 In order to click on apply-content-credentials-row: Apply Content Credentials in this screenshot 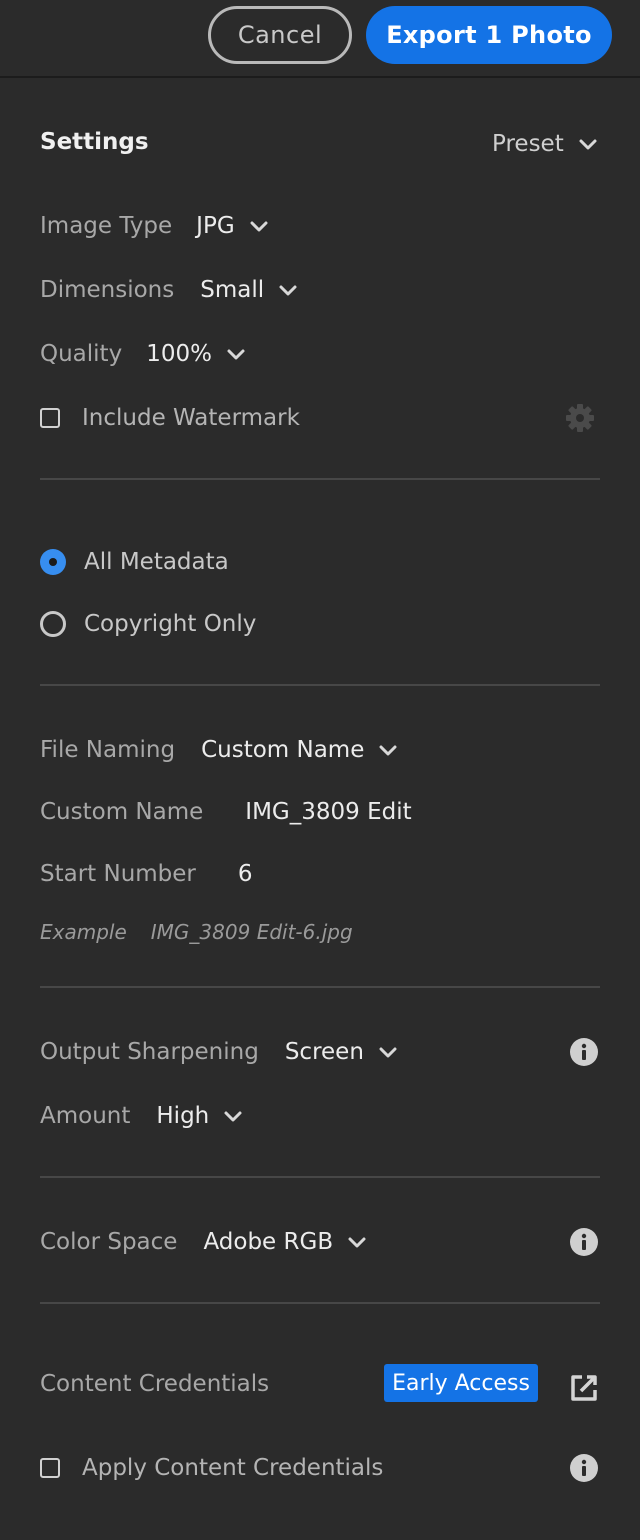, I will do `click(211, 1468)`.